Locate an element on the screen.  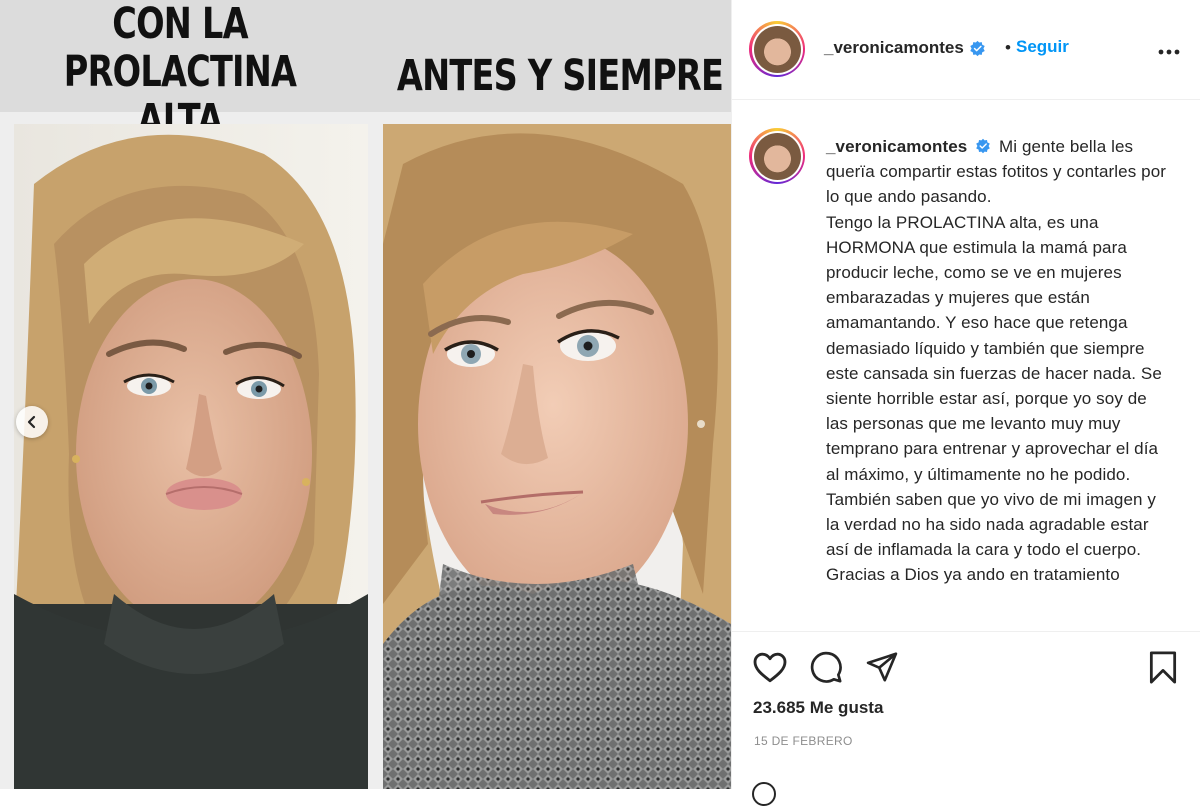
username-link: _veronicamontes is located at coordinates (905, 48).